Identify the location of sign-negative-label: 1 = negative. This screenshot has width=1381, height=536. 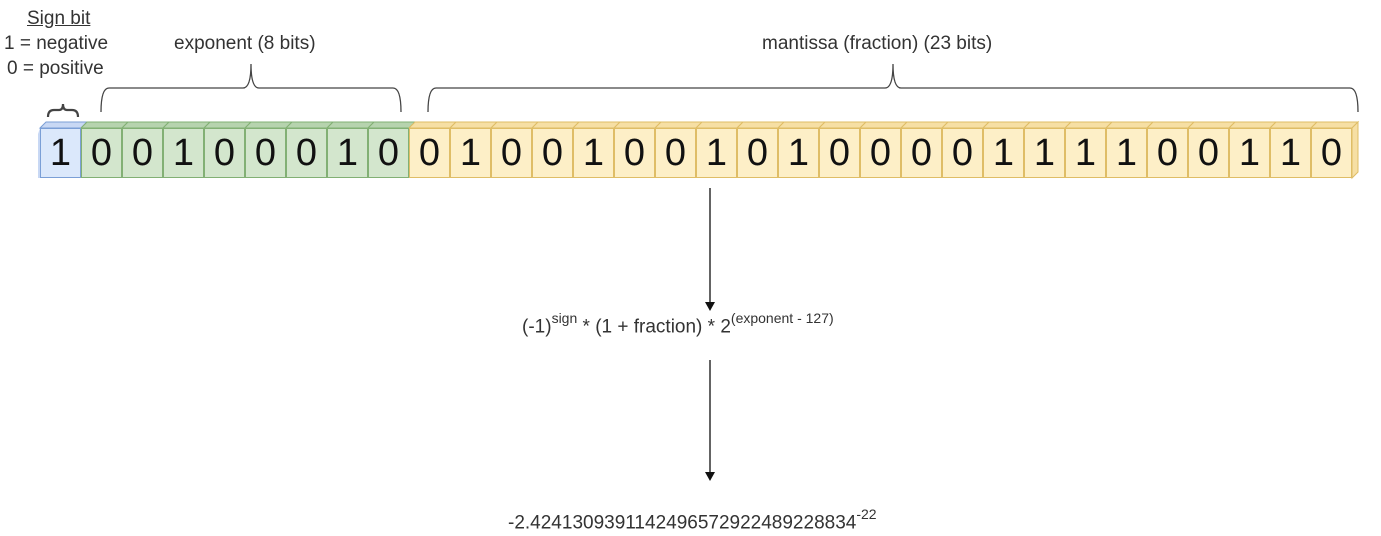
(56, 43).